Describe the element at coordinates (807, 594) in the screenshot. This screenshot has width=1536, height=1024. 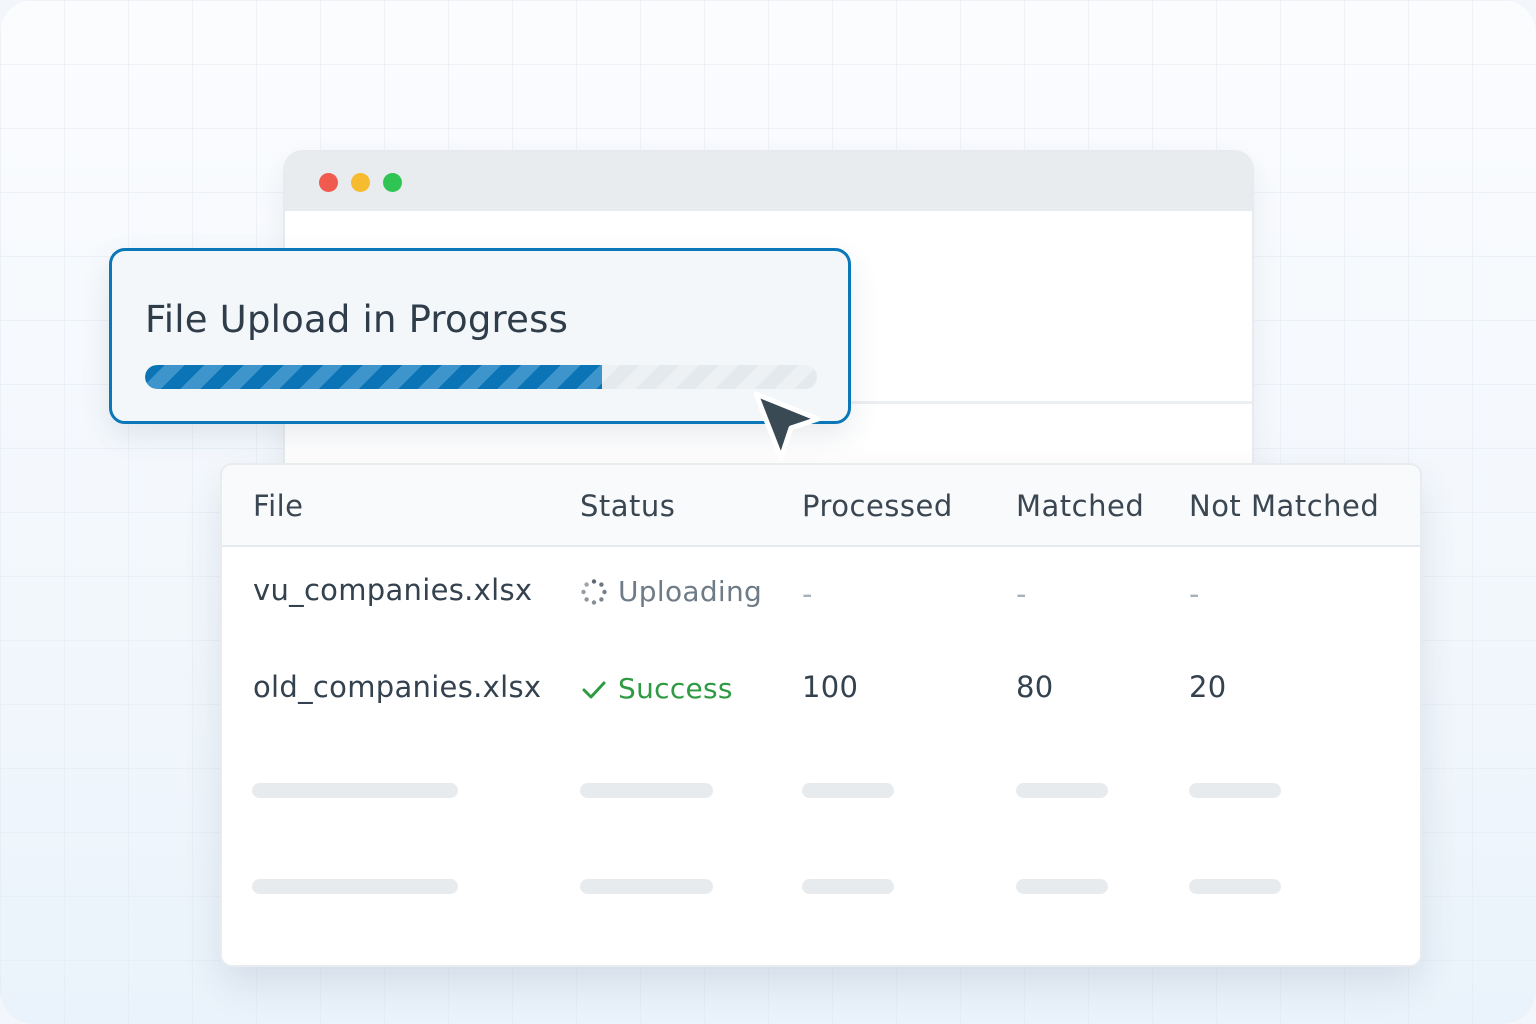
I see `processed-value: -` at that location.